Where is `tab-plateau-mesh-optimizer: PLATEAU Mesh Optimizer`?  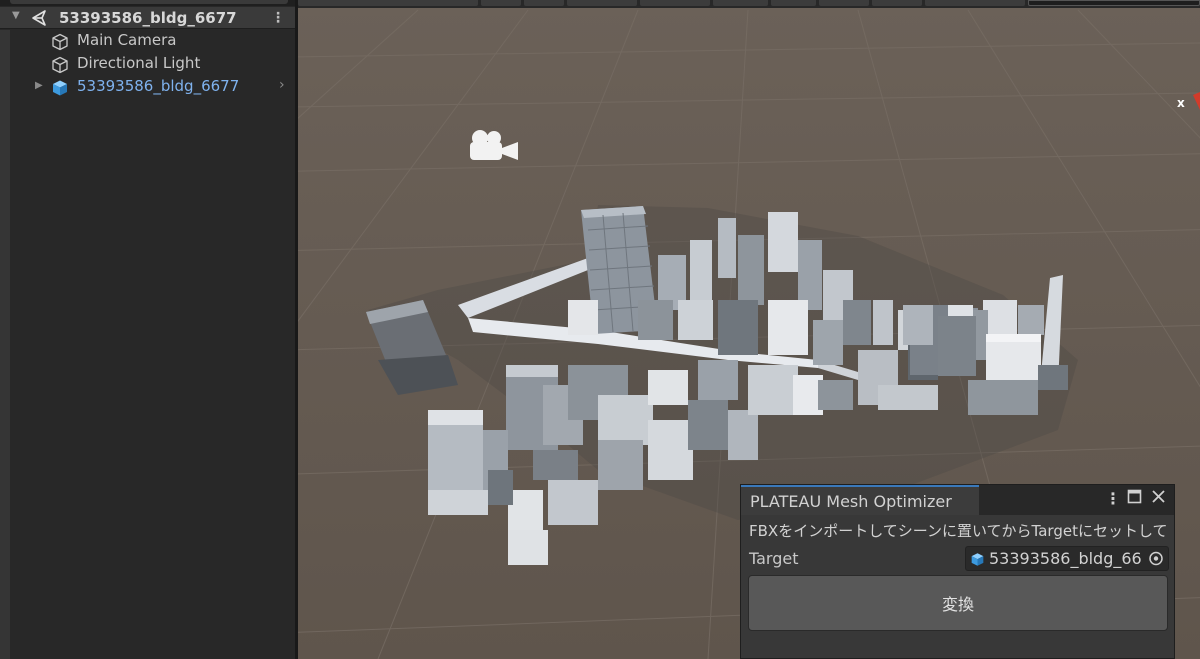 tab-plateau-mesh-optimizer: PLATEAU Mesh Optimizer is located at coordinates (860, 500).